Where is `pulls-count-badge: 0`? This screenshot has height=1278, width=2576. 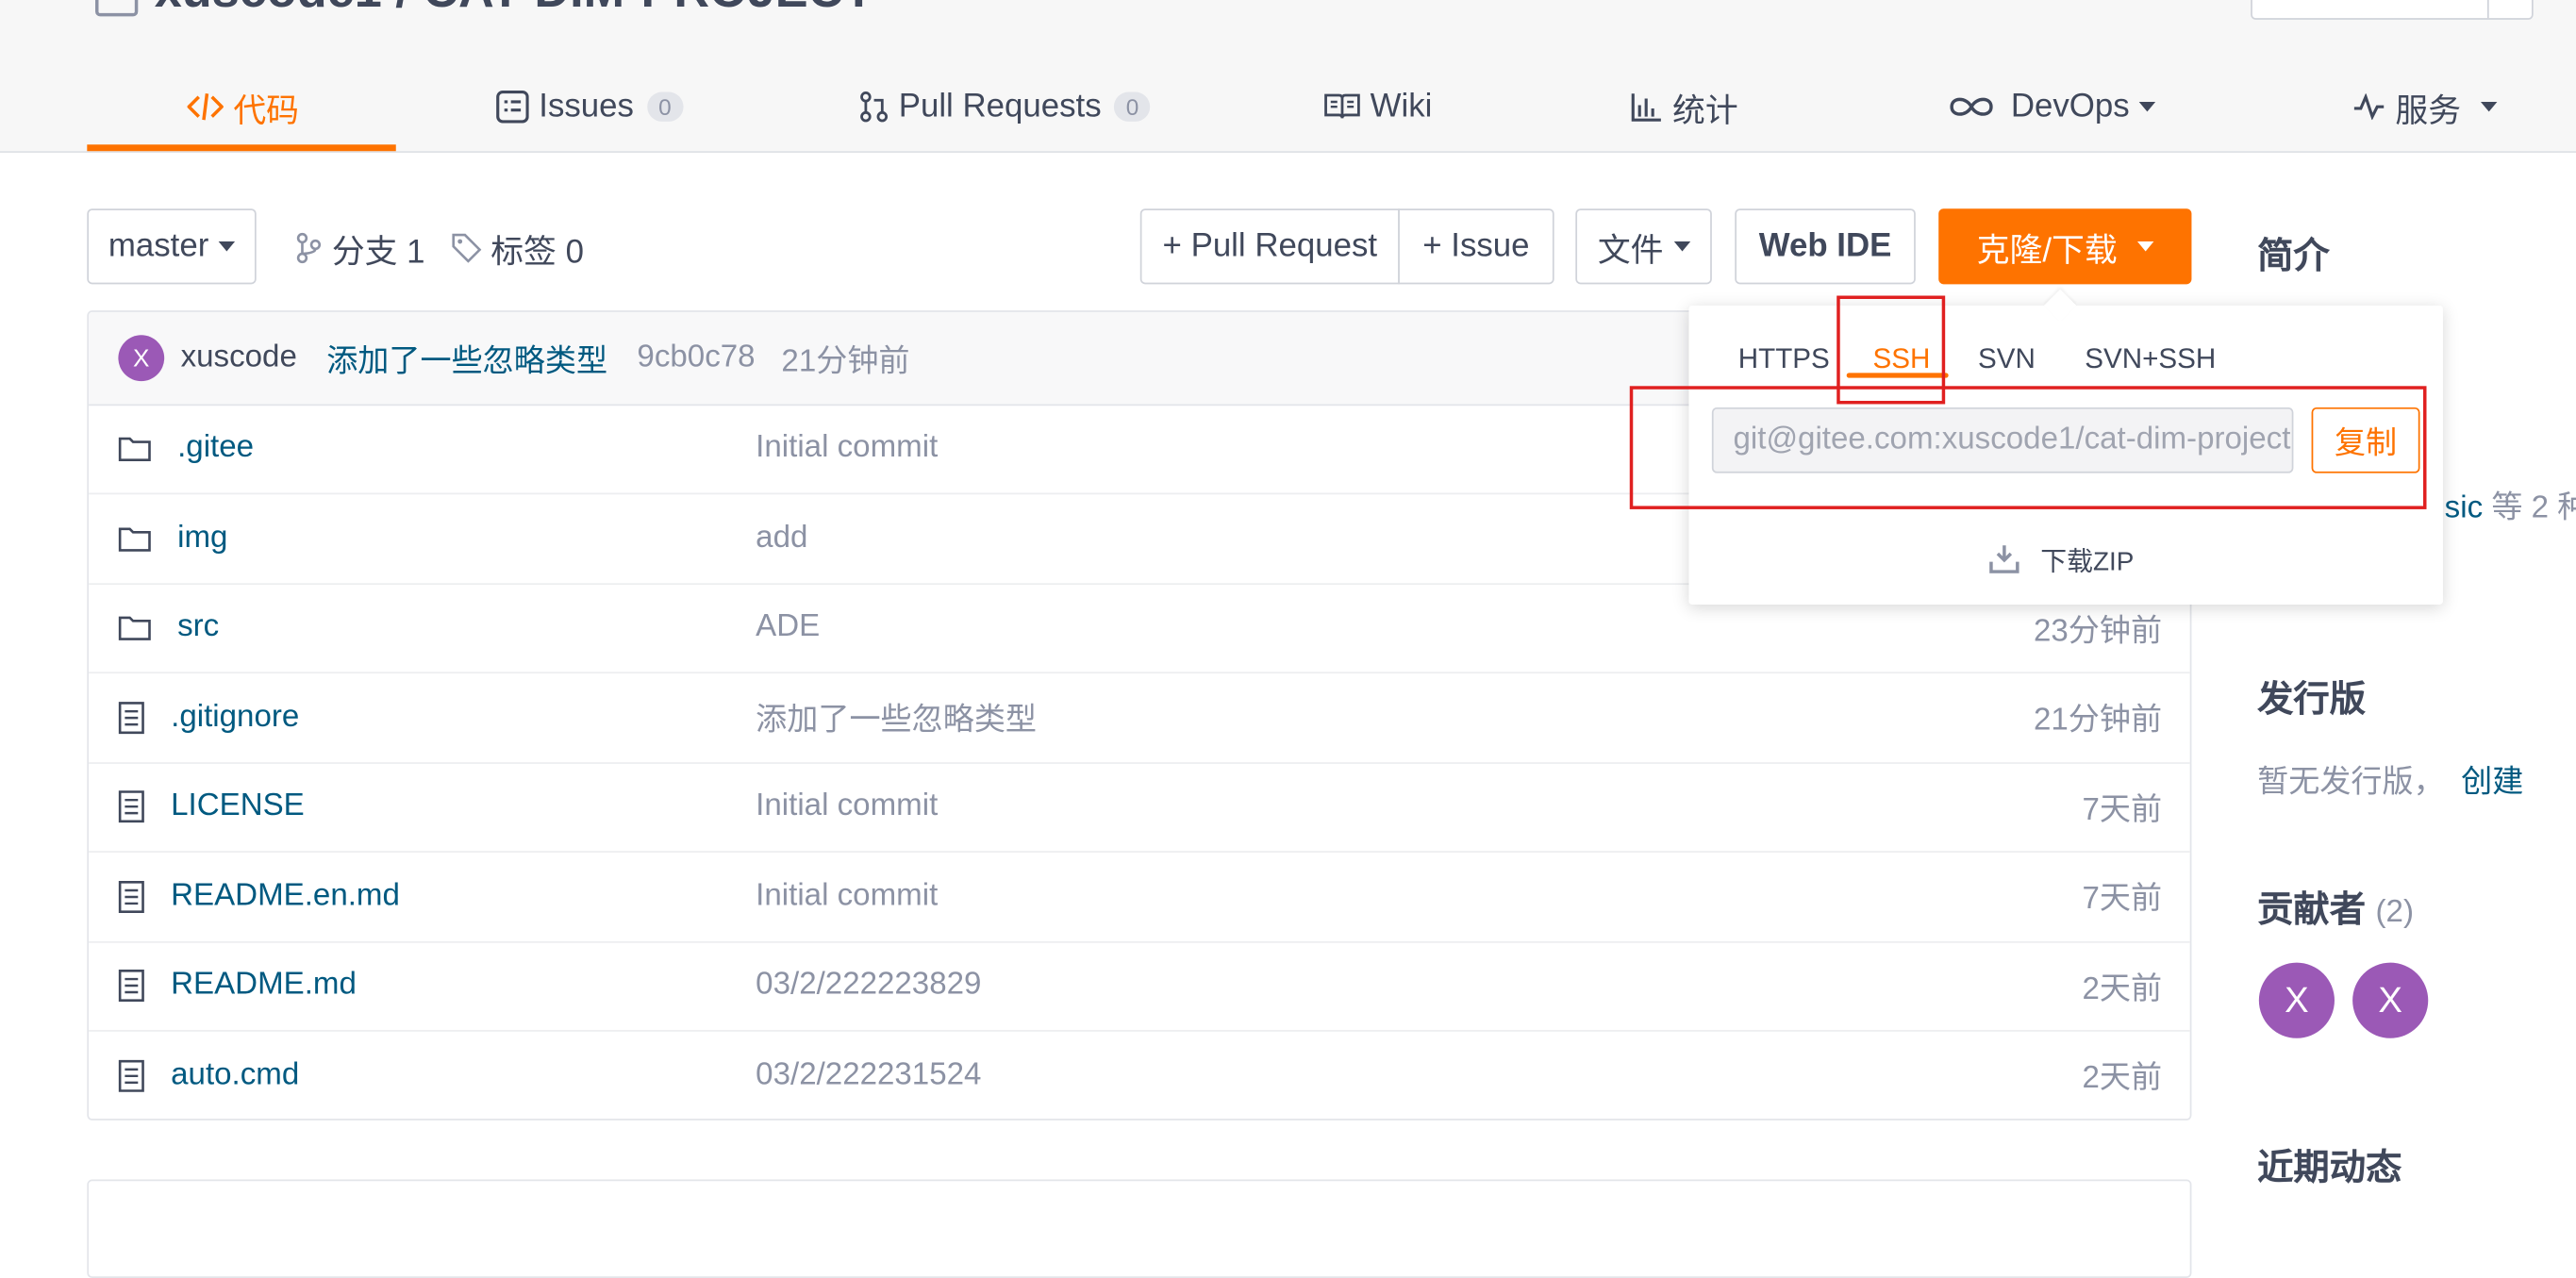 pulls-count-badge: 0 is located at coordinates (1133, 106).